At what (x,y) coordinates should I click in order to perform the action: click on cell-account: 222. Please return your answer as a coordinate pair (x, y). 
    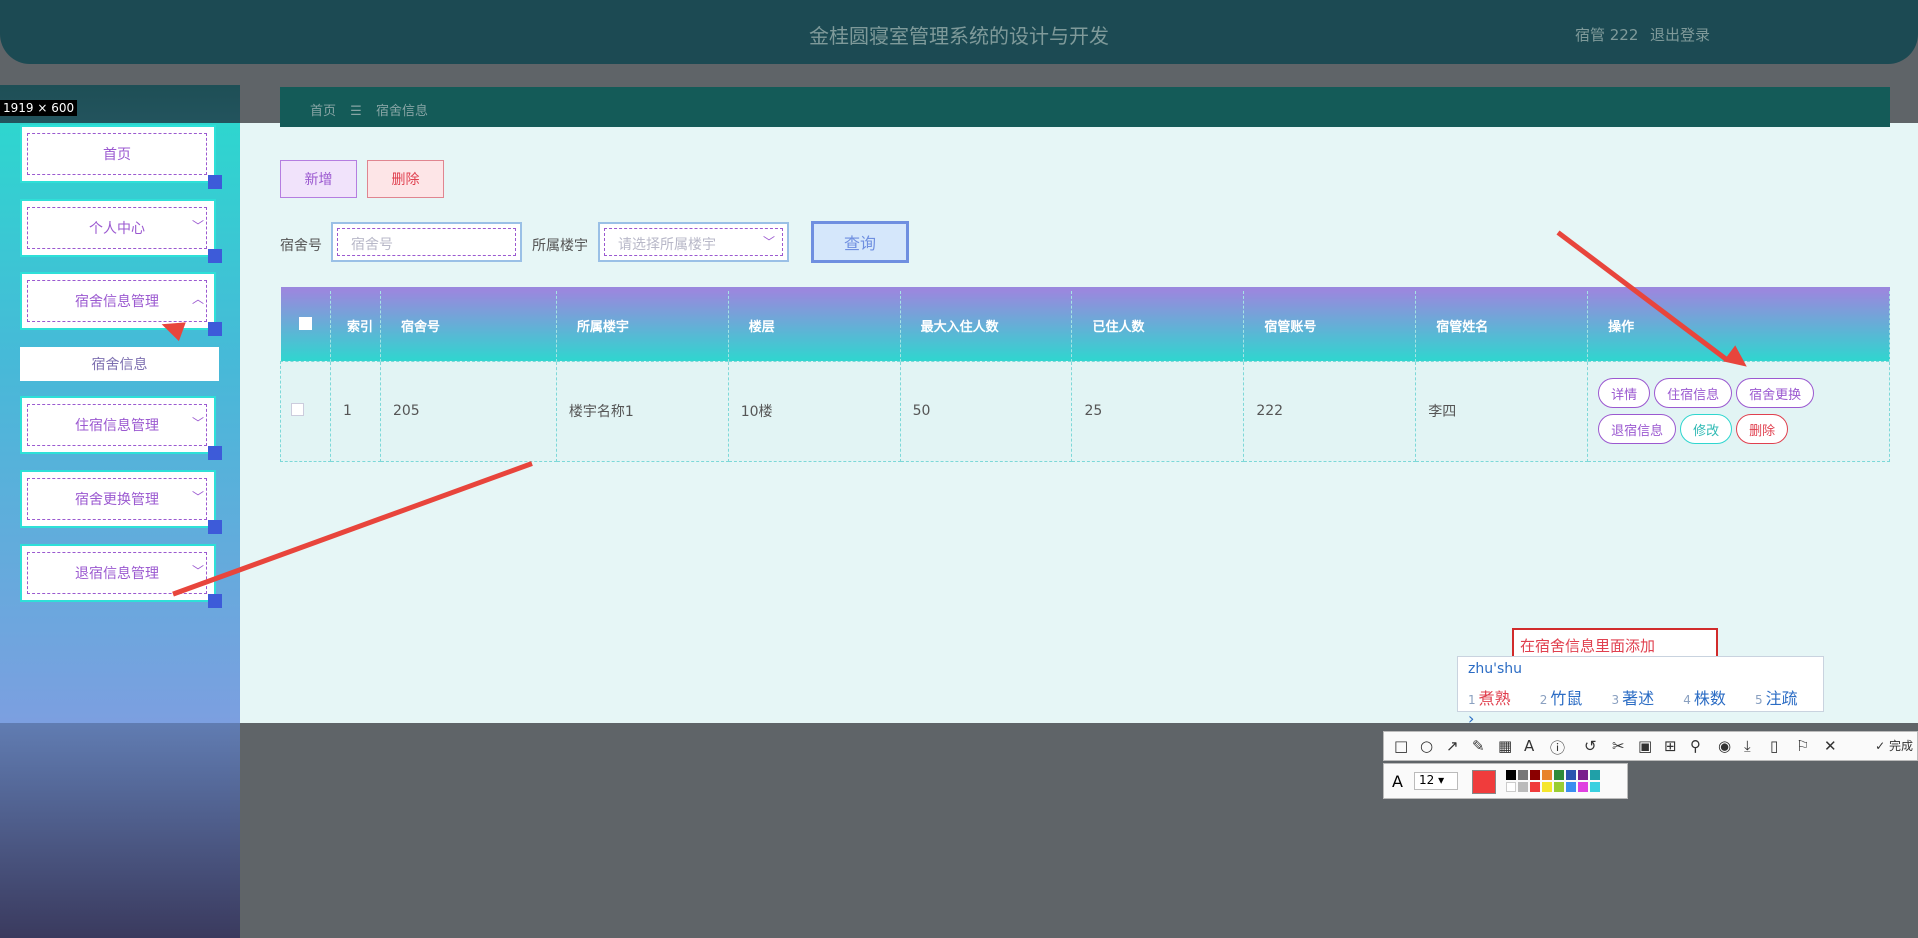
    Looking at the image, I should click on (1330, 411).